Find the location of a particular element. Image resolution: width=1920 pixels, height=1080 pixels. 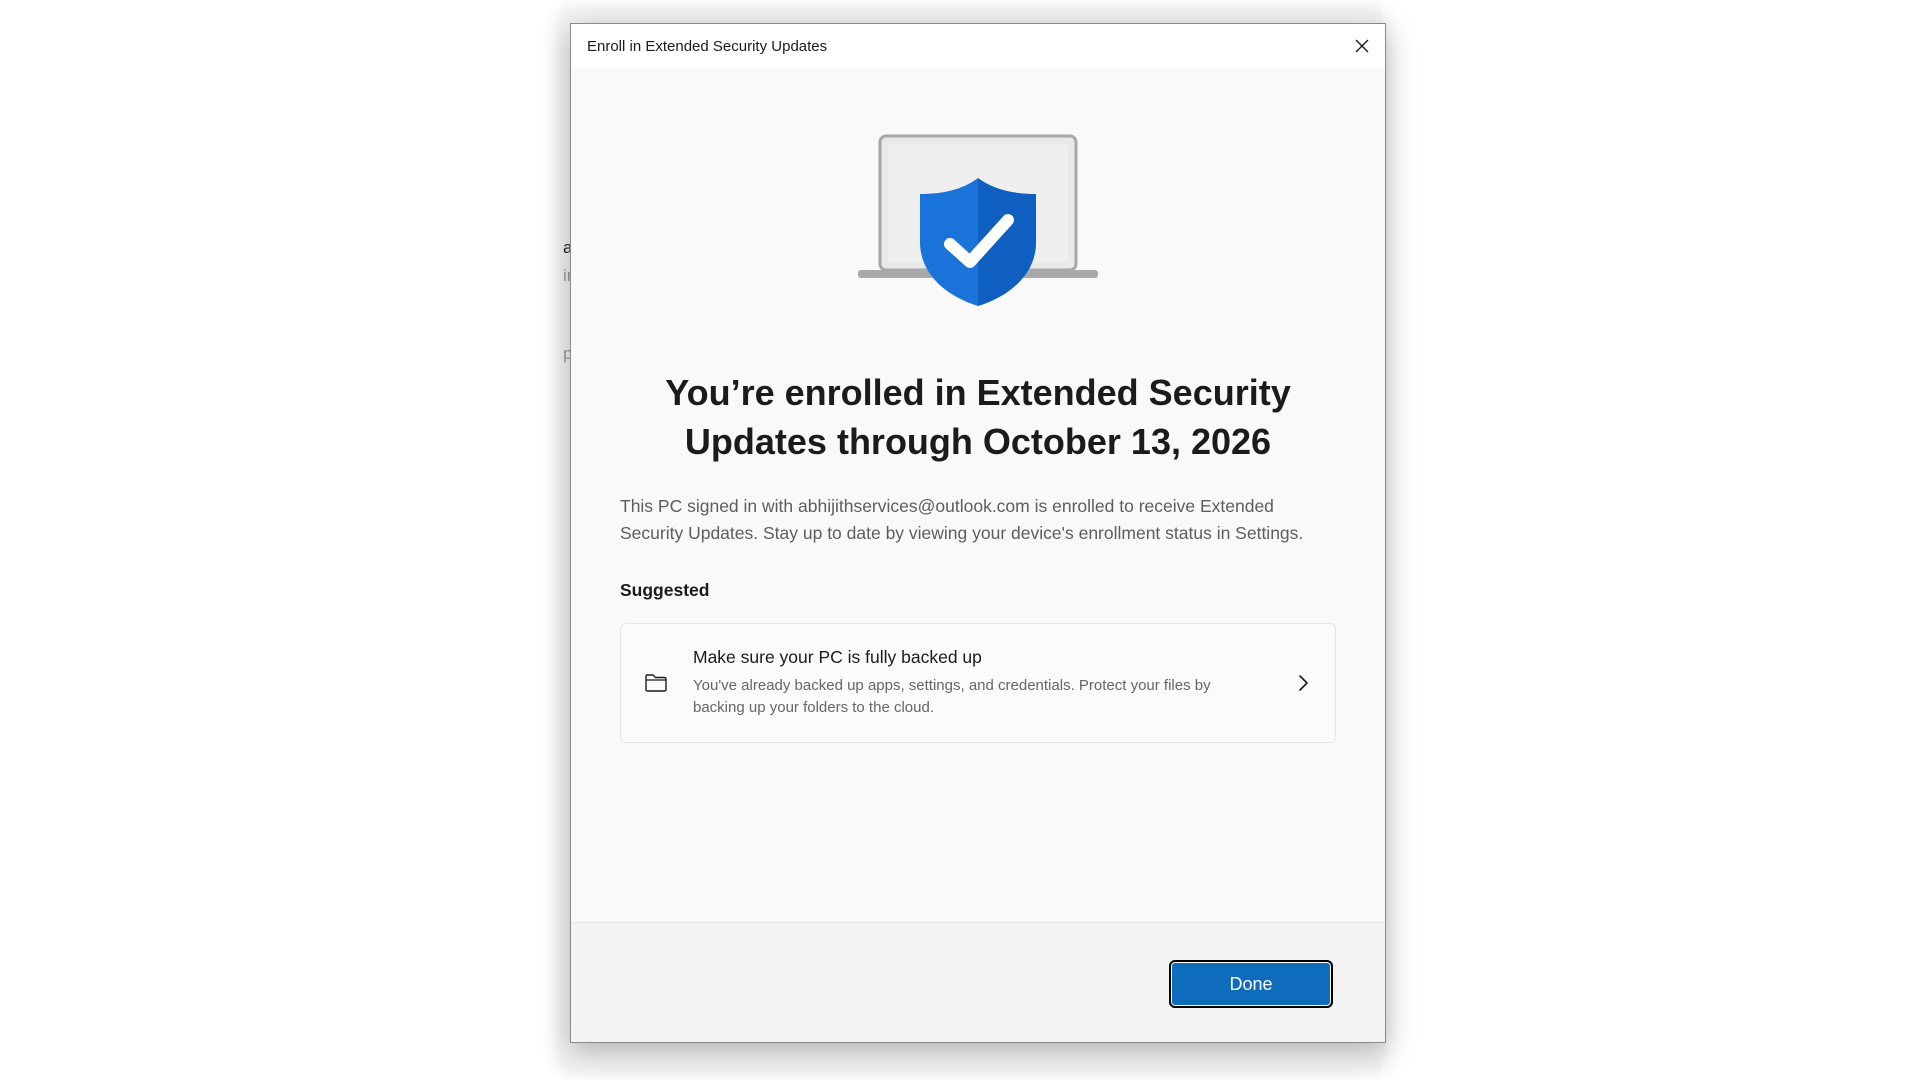

dialog-footer: Done is located at coordinates (978, 982).